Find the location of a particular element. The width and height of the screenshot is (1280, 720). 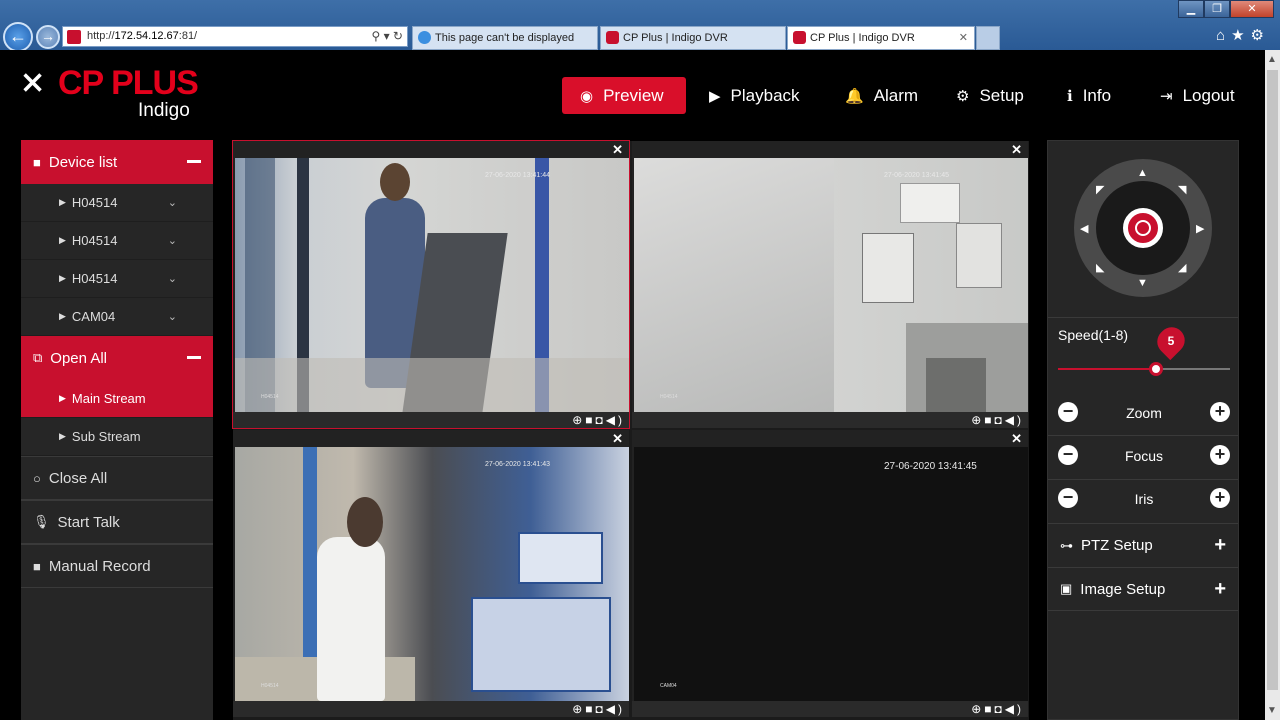

site-icon is located at coordinates (74, 37).